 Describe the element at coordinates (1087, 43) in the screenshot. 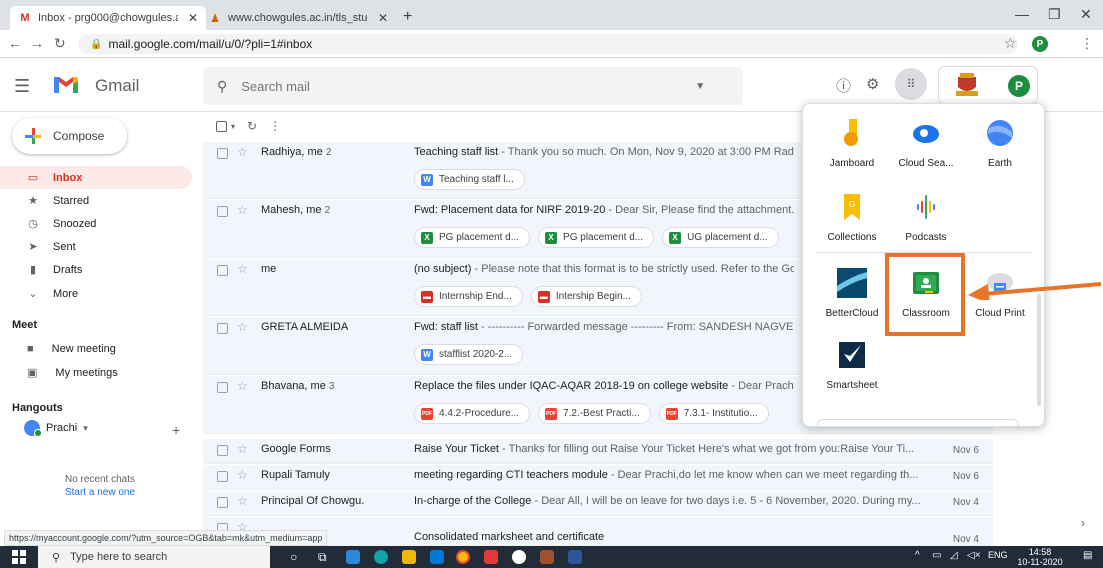

I see `browser-menu-icon: ⋮` at that location.